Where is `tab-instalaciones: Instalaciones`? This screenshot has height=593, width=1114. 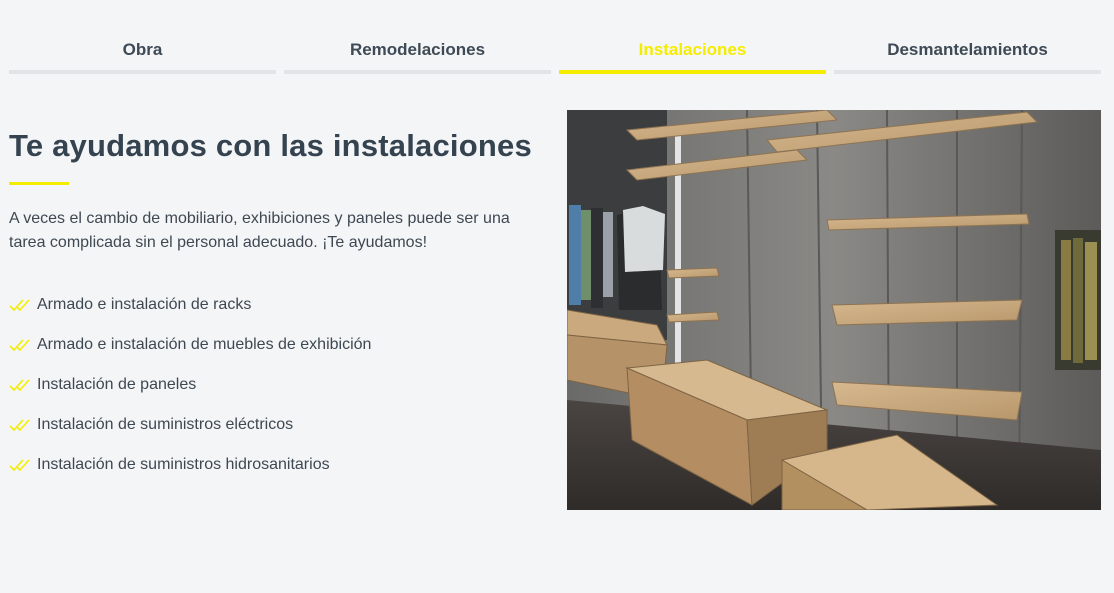
tab-instalaciones: Instalaciones is located at coordinates (692, 52).